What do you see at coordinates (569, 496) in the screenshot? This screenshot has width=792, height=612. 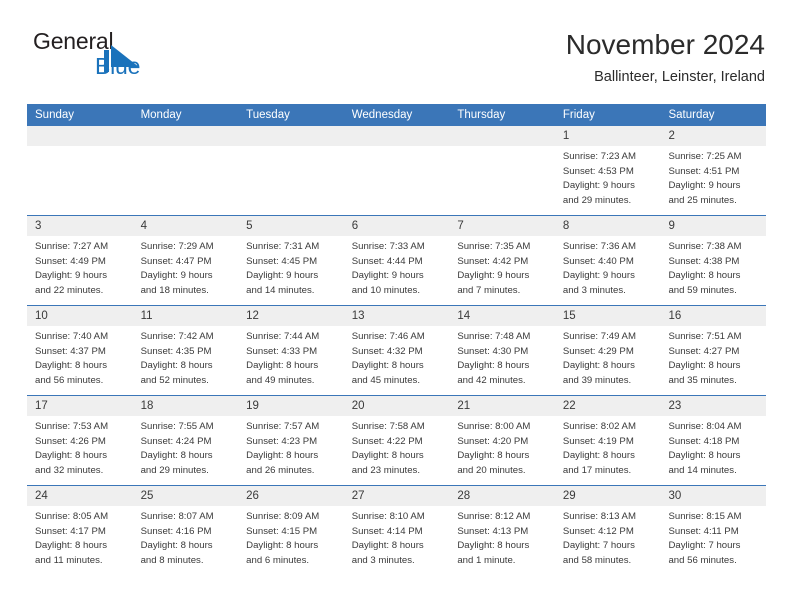 I see `day-number: 29` at bounding box center [569, 496].